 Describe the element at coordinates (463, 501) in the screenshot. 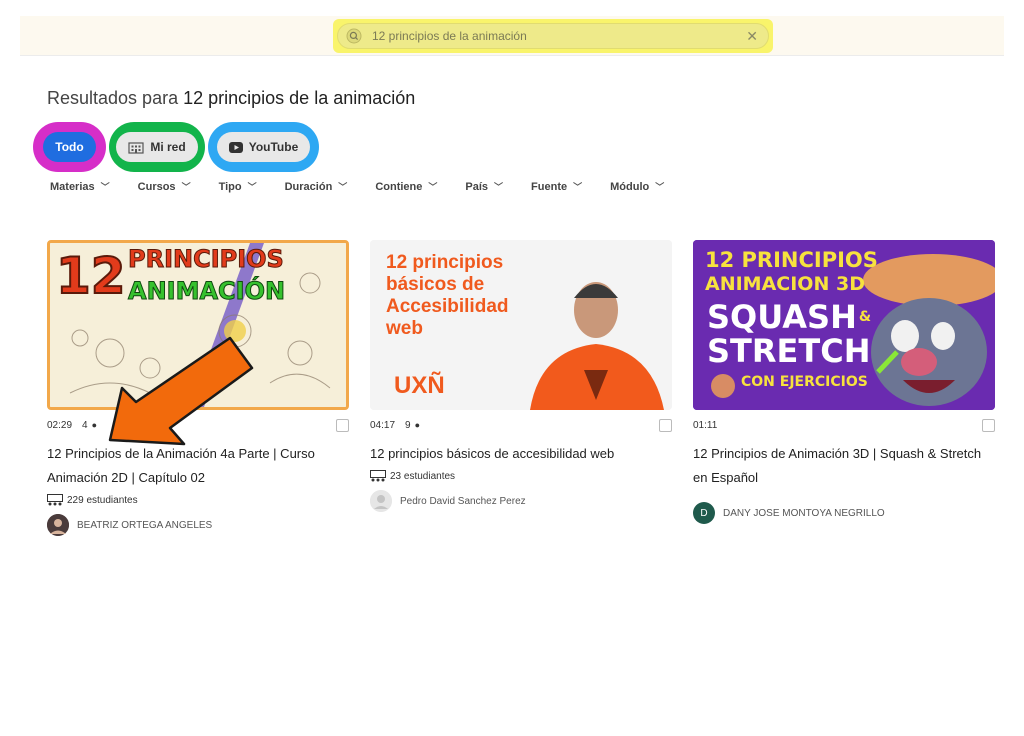

I see `author-name: Pedro David Sanchez Perez` at that location.